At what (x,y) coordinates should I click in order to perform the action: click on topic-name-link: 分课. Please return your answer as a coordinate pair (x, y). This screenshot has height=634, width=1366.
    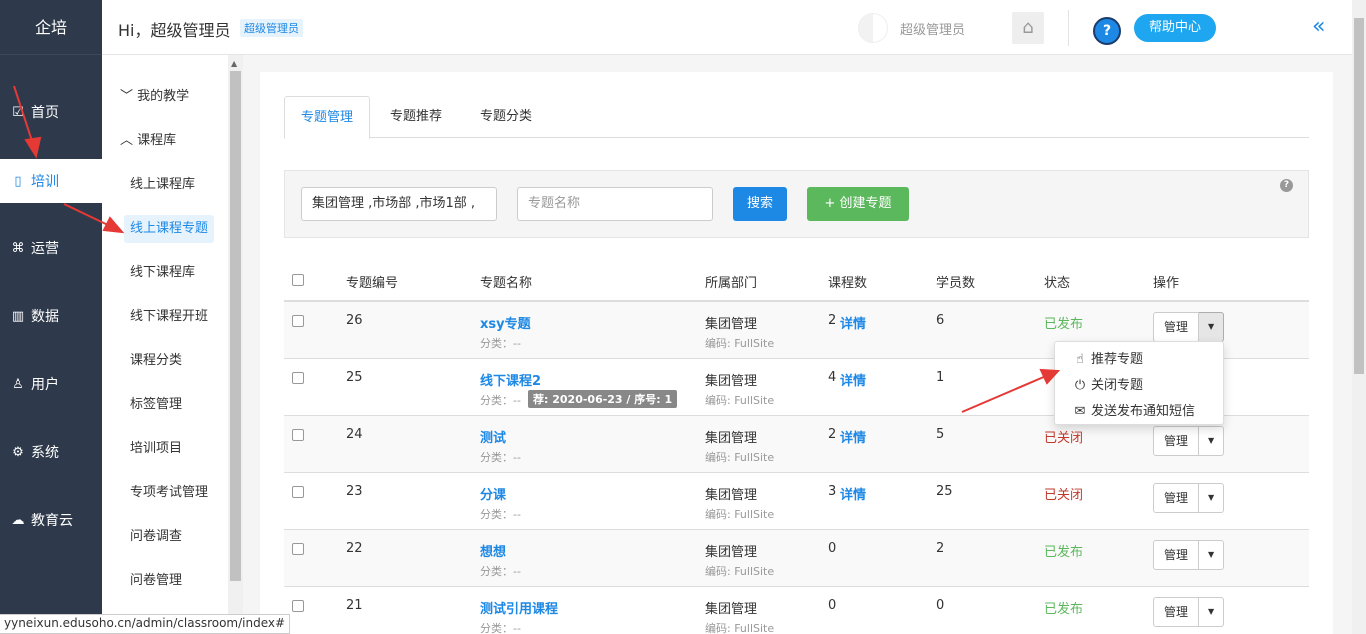
    Looking at the image, I should click on (493, 493).